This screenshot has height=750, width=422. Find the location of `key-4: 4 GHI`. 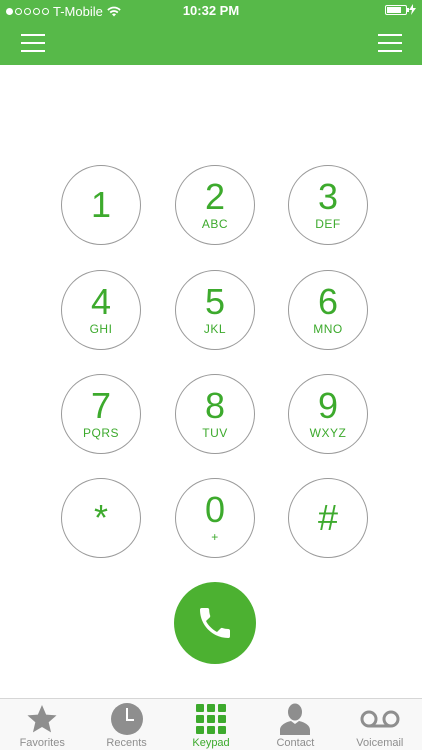

key-4: 4 GHI is located at coordinates (101, 310).